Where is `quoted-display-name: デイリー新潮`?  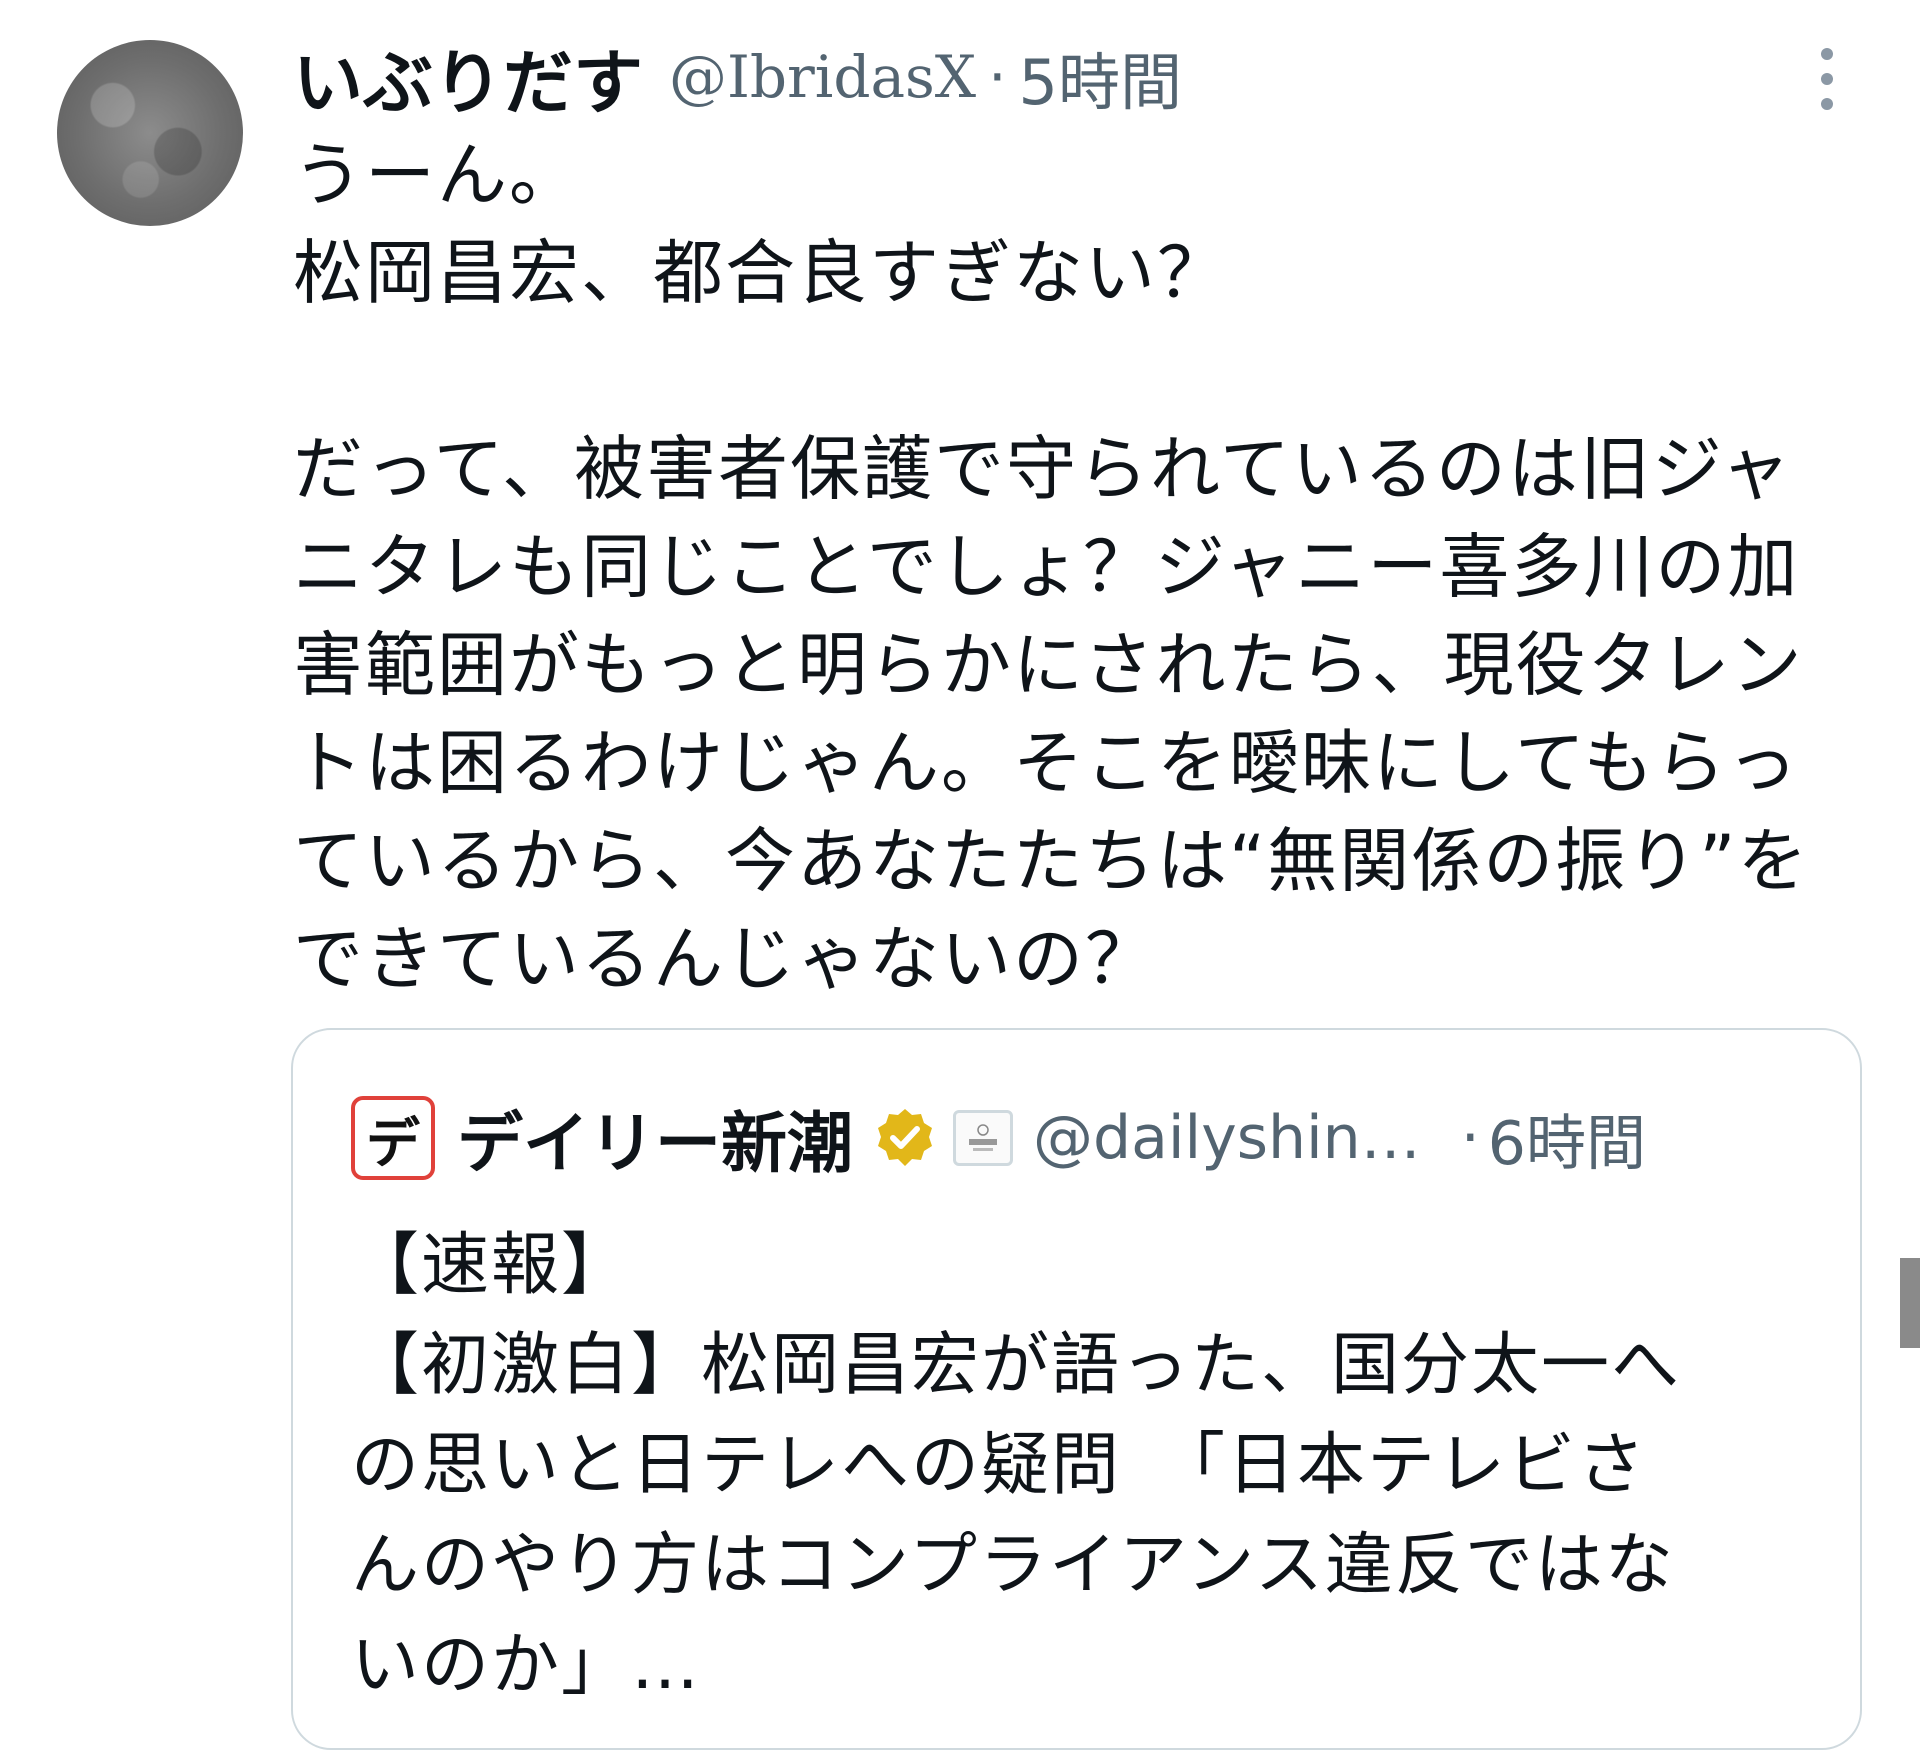
quoted-display-name: デイリー新潮 is located at coordinates (655, 1138).